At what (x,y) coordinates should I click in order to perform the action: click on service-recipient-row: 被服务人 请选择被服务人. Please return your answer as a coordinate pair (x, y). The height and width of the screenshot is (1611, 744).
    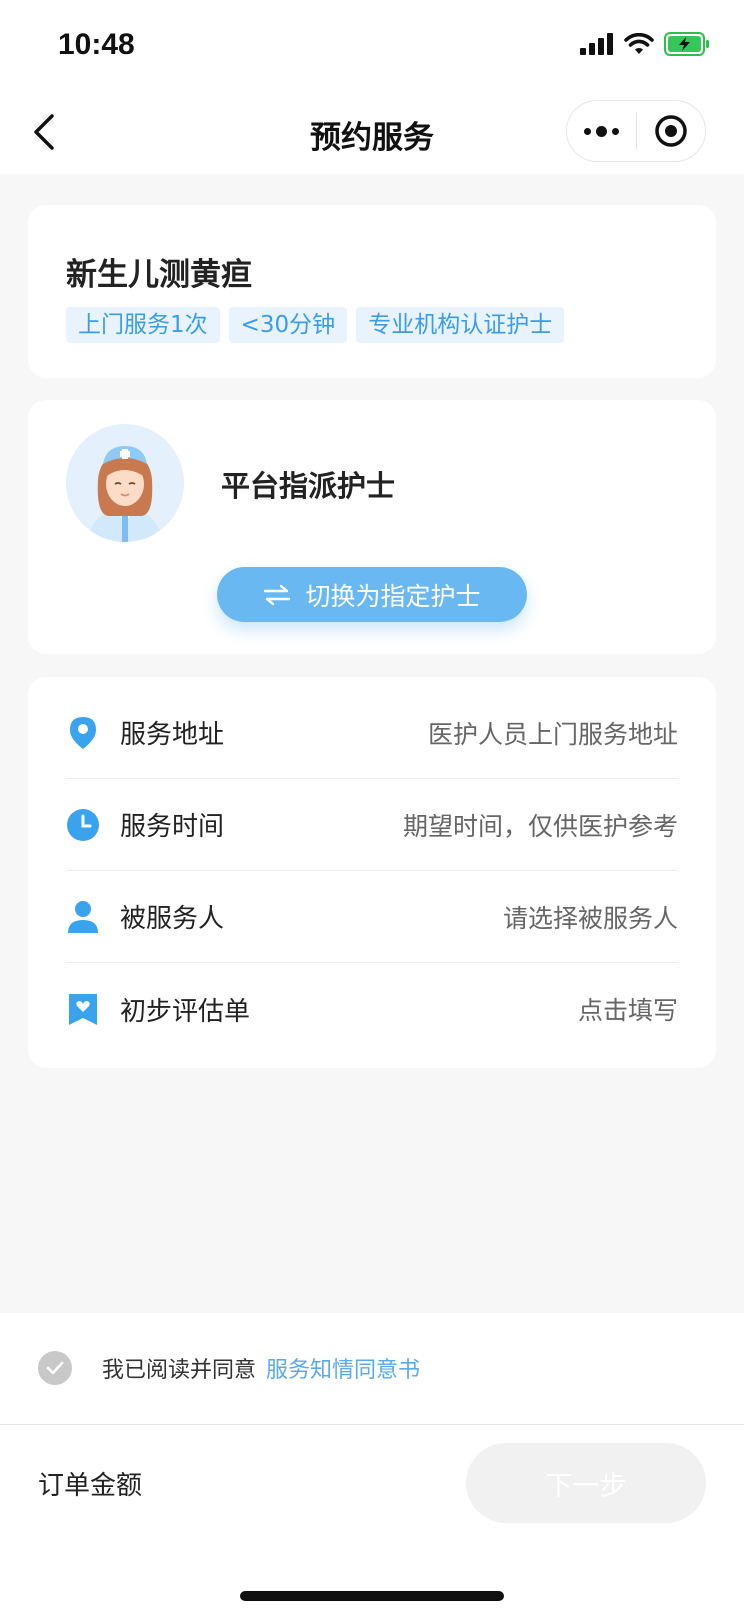
    Looking at the image, I should click on (372, 917).